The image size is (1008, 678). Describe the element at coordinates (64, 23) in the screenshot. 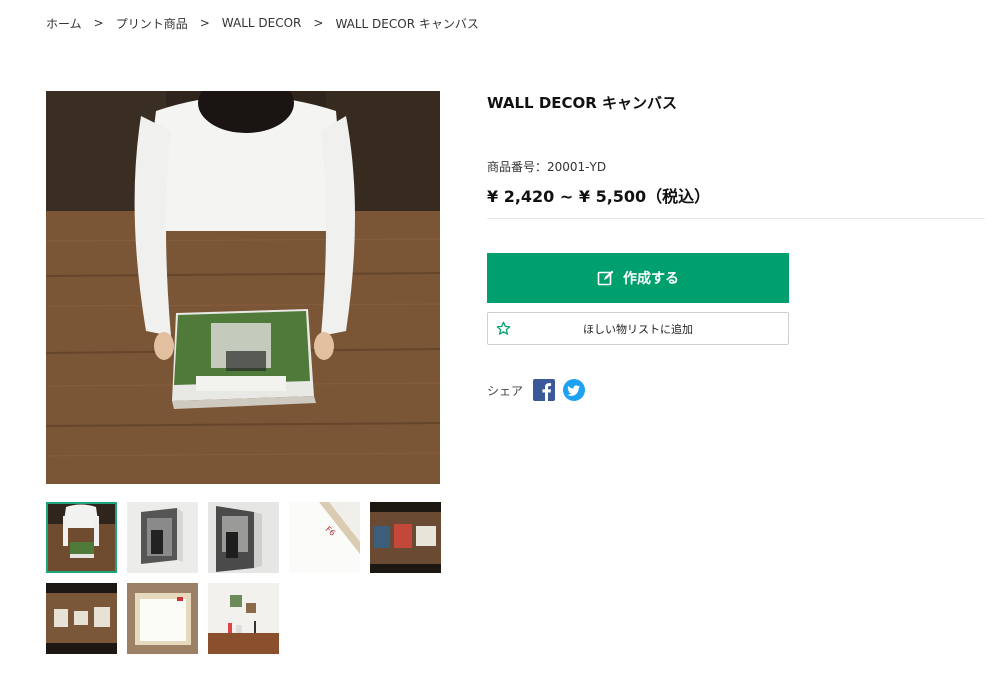

I see `breadcrumb-home: ホーム` at that location.